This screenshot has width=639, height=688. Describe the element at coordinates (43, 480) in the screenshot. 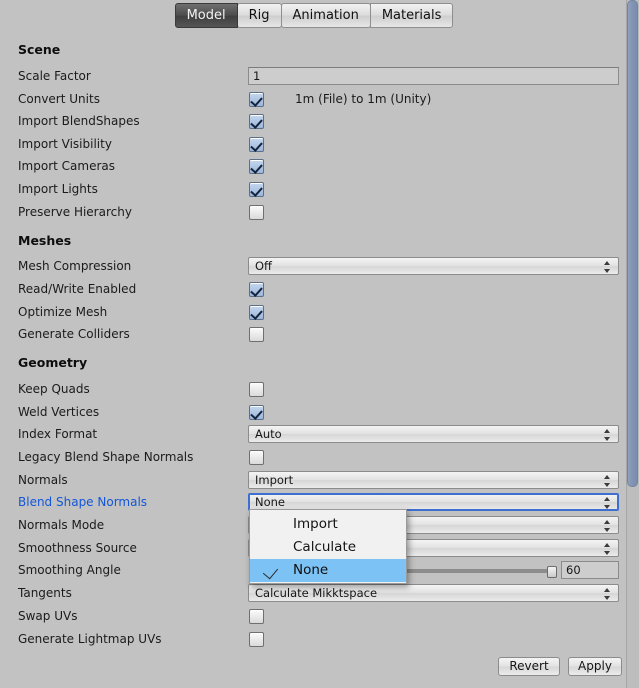

I see `normals-label: Normals` at that location.